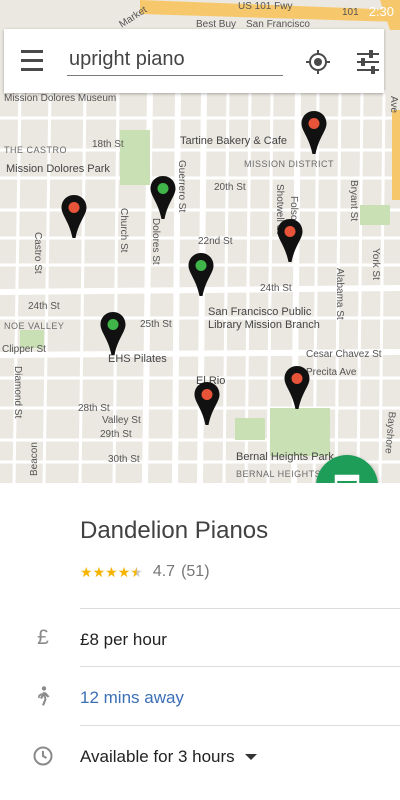  I want to click on map-label-guerrero: Guerrero St, so click(181, 186).